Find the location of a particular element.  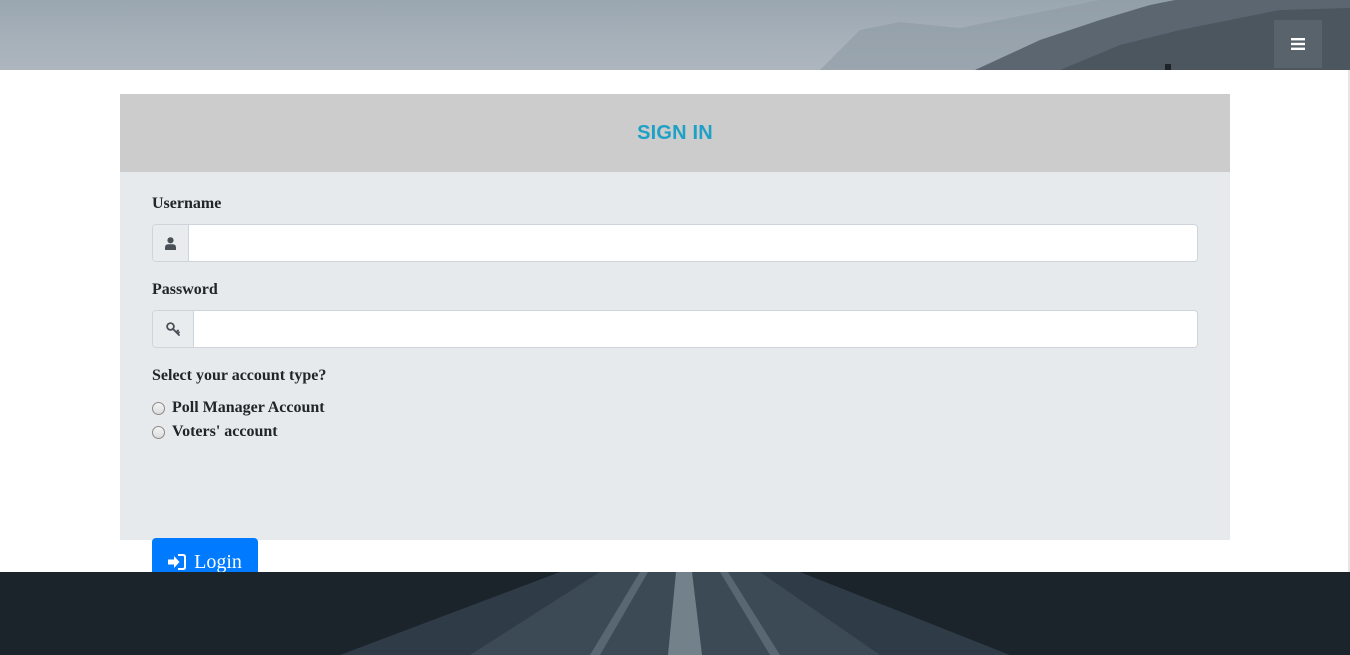

key-icon is located at coordinates (173, 329).